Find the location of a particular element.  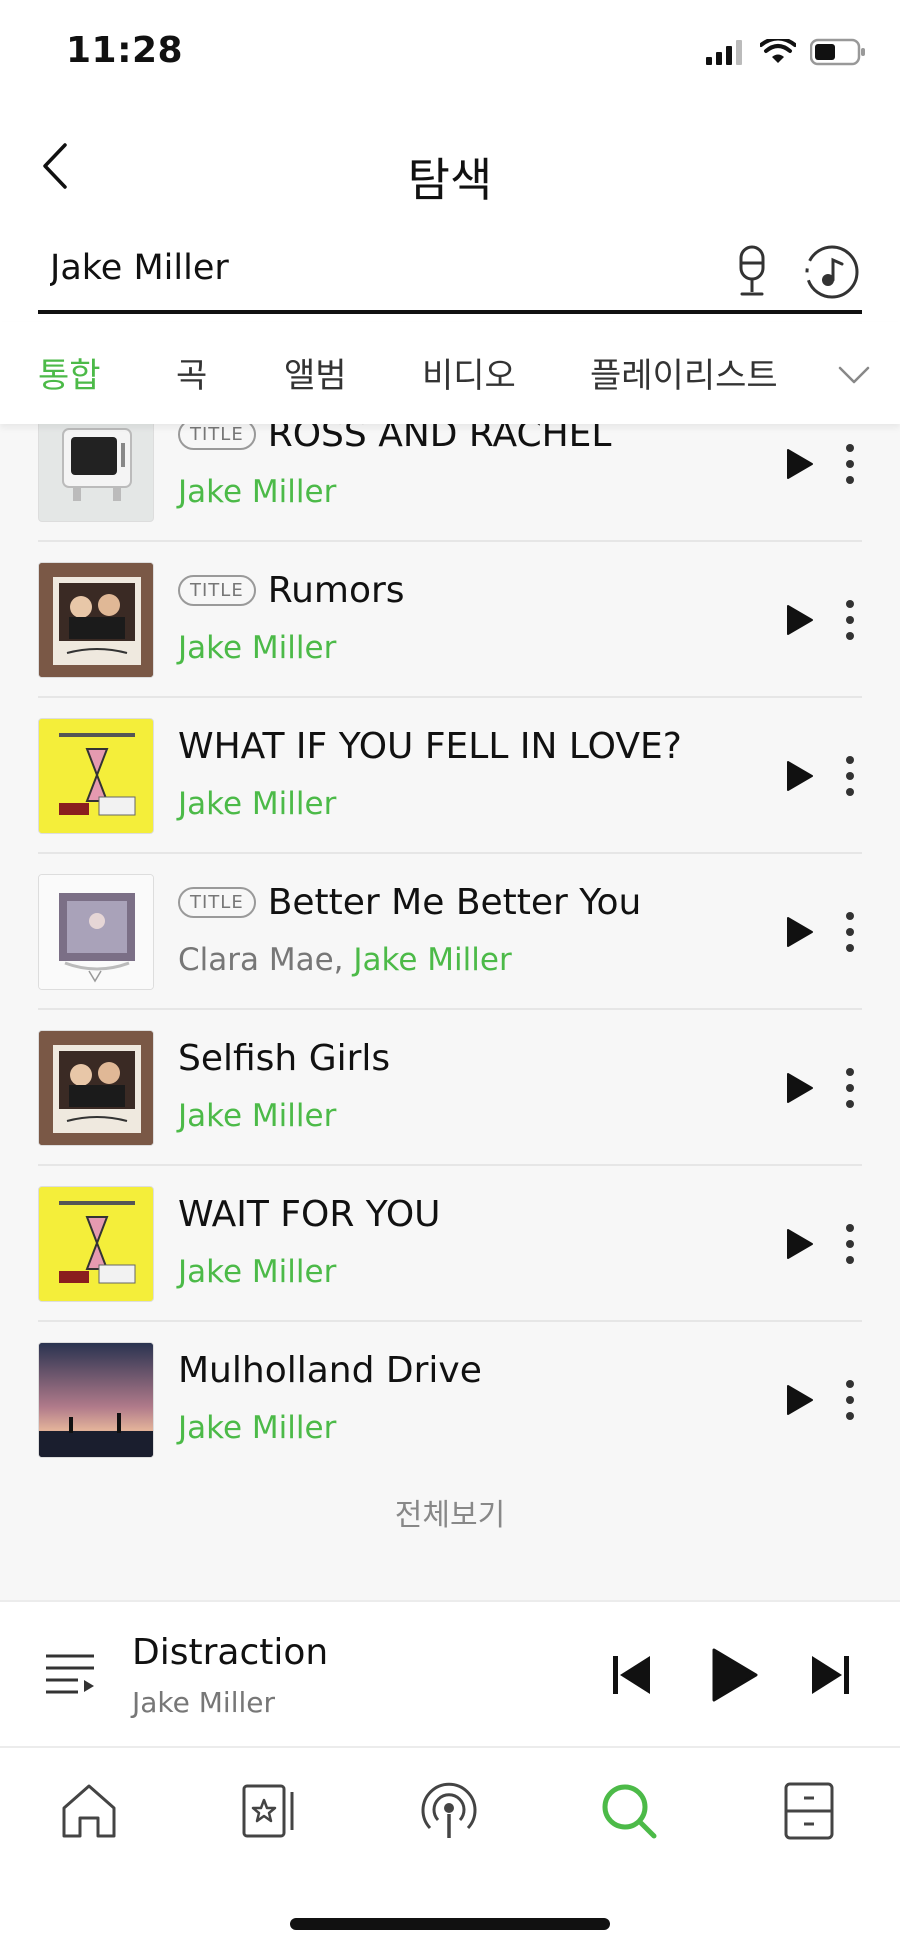

skip-back-icon is located at coordinates (631, 1675).